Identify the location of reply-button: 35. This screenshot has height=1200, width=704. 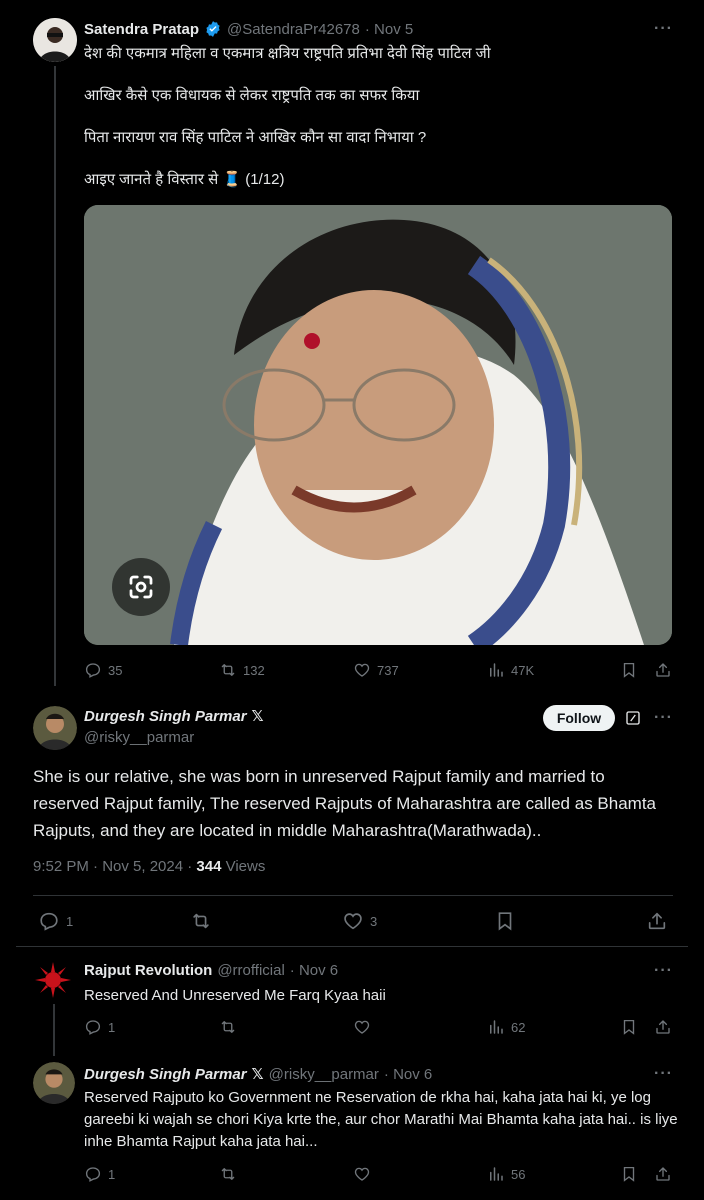
(103, 670).